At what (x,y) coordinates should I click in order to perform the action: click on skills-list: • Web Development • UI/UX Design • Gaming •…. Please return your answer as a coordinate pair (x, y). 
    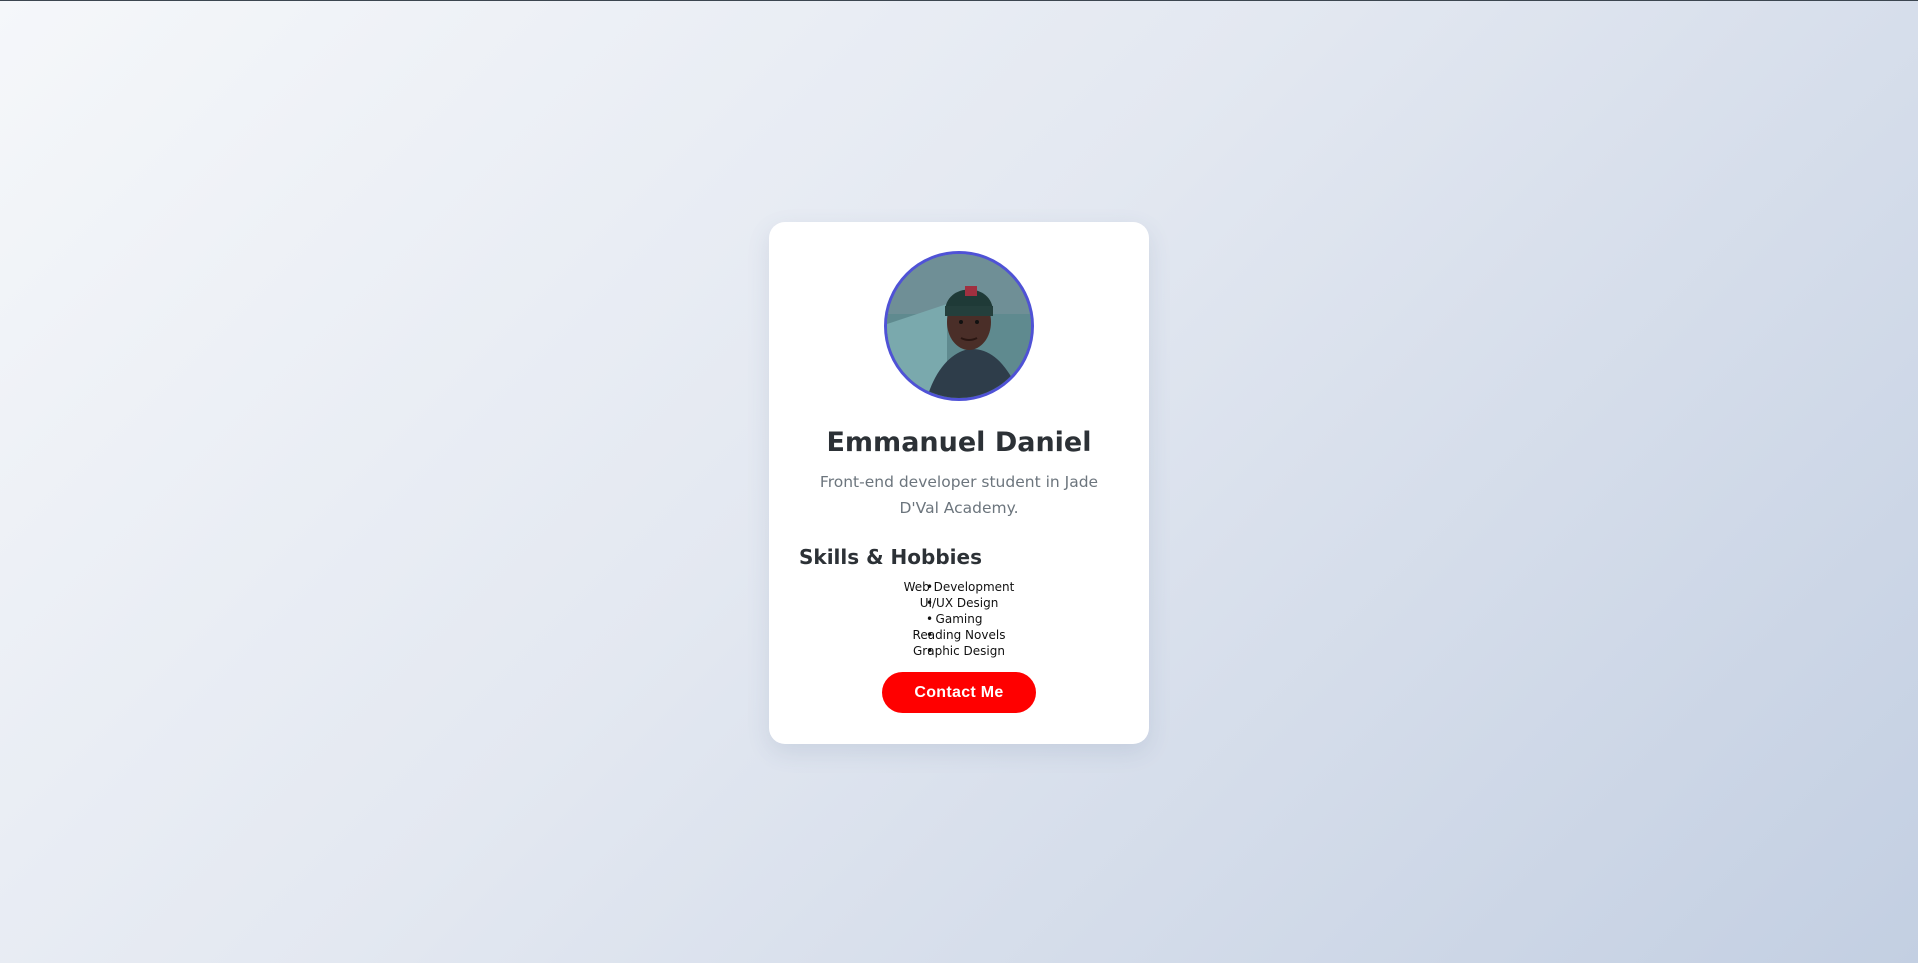
    Looking at the image, I should click on (959, 619).